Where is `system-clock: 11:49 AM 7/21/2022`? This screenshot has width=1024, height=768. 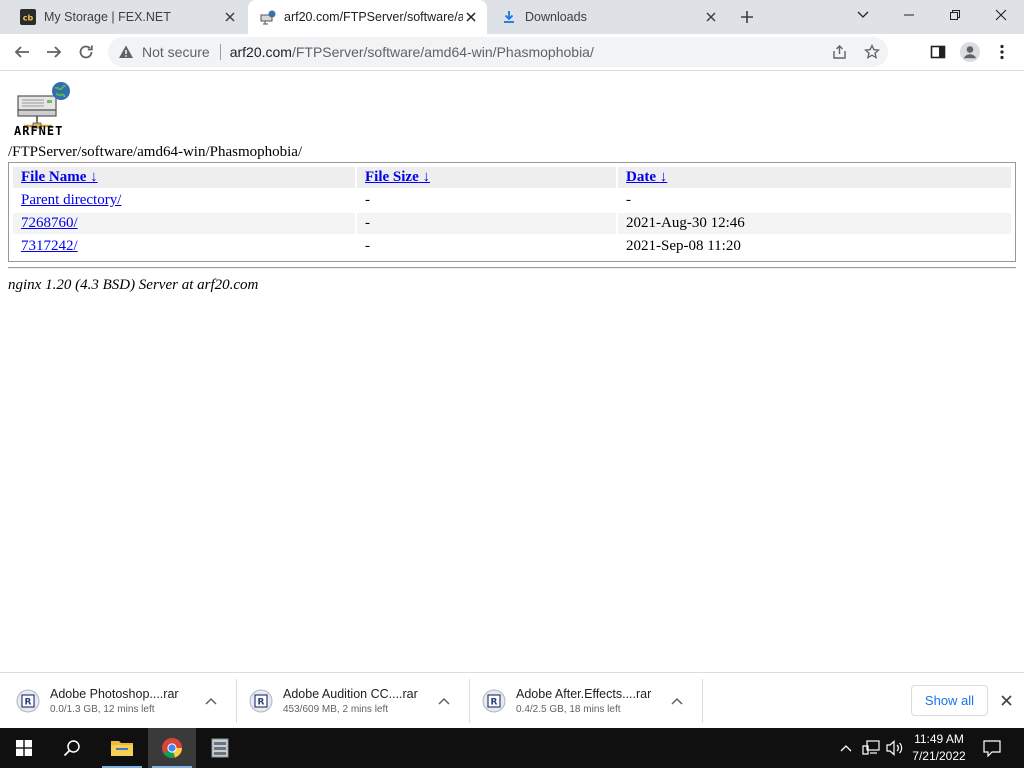 system-clock: 11:49 AM 7/21/2022 is located at coordinates (939, 748).